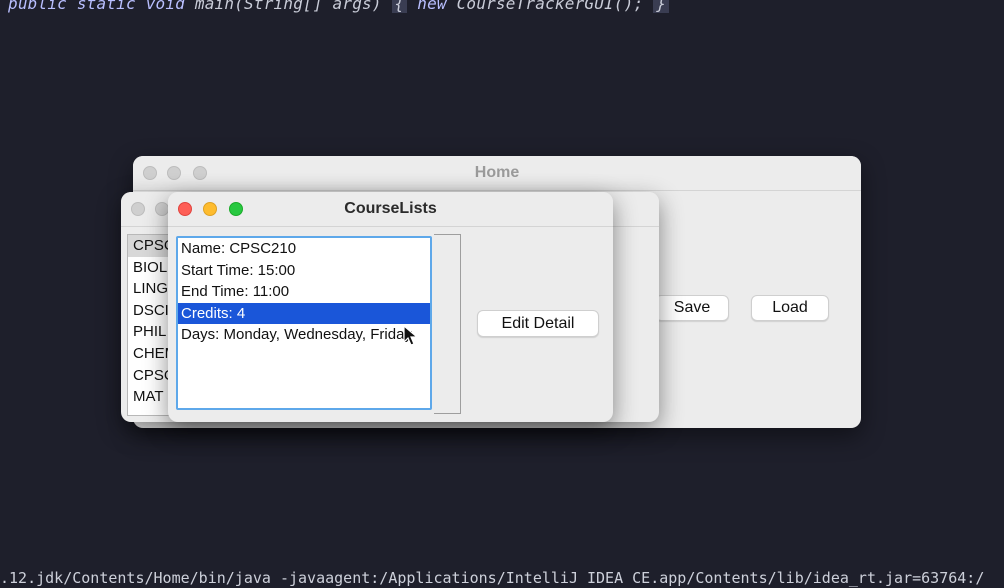 This screenshot has width=1004, height=588. I want to click on code-kw-static: static, so click(106, 6).